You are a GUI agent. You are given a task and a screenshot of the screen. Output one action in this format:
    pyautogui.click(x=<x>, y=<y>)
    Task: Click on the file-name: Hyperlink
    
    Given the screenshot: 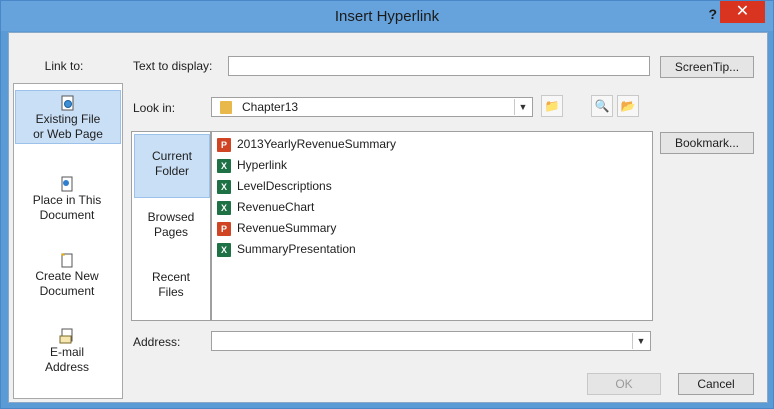 What is the action you would take?
    pyautogui.click(x=262, y=165)
    